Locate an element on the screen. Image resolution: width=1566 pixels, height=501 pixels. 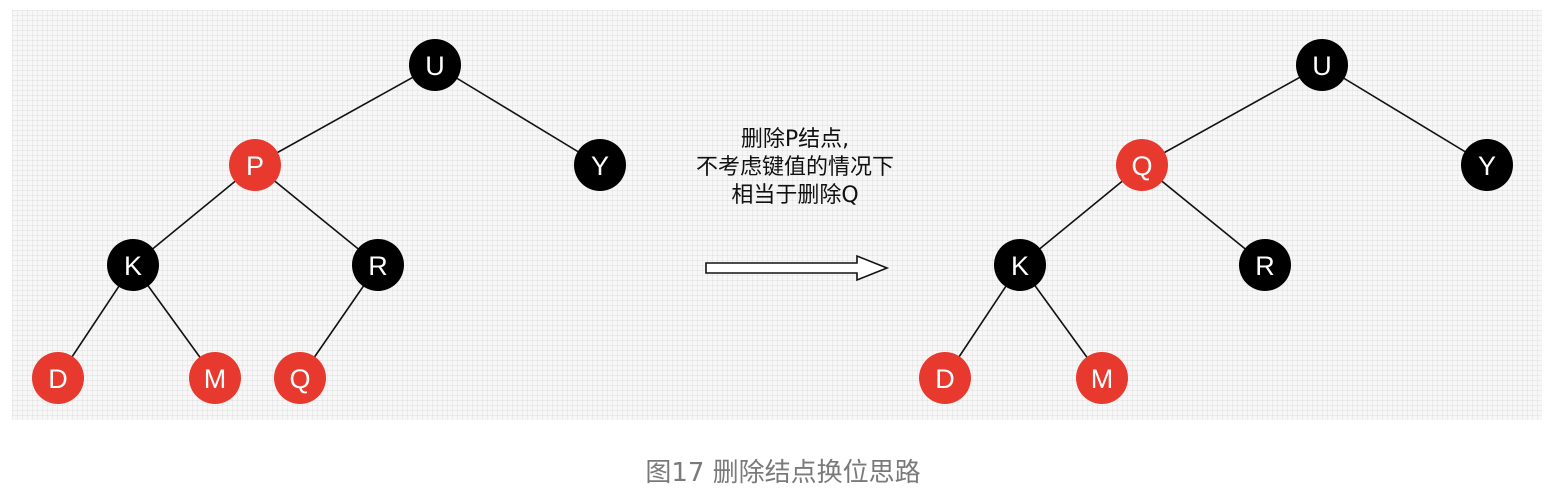
right-node-u: U is located at coordinates (1322, 65).